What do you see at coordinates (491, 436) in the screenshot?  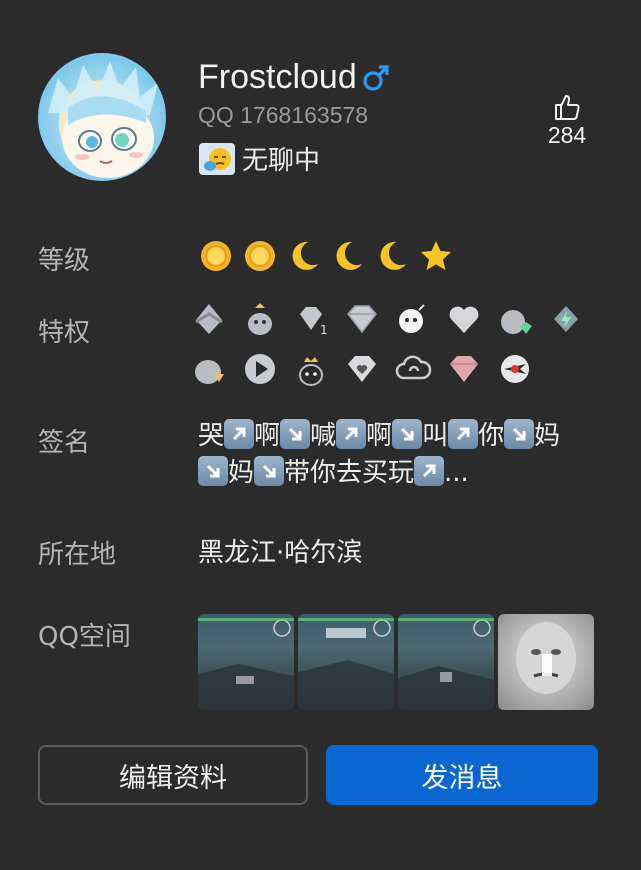 I see `signature-segment: 你` at bounding box center [491, 436].